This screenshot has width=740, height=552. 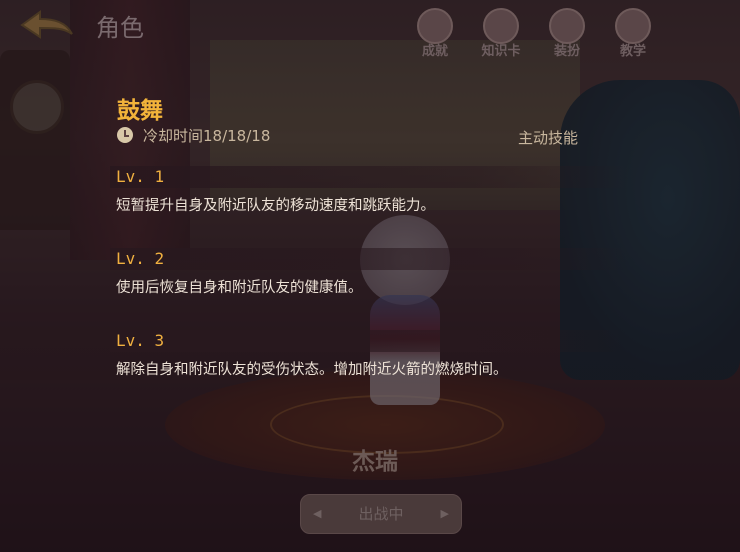 I want to click on outfit-icon, so click(x=567, y=26).